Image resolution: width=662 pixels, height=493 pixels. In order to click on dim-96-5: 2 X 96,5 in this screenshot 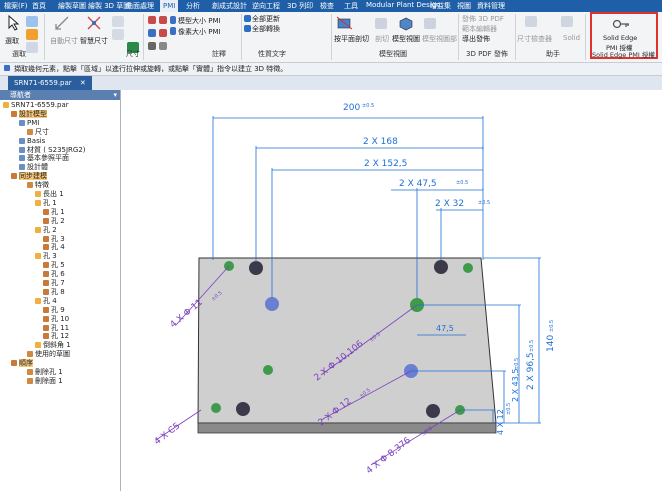, I will do `click(531, 371)`.